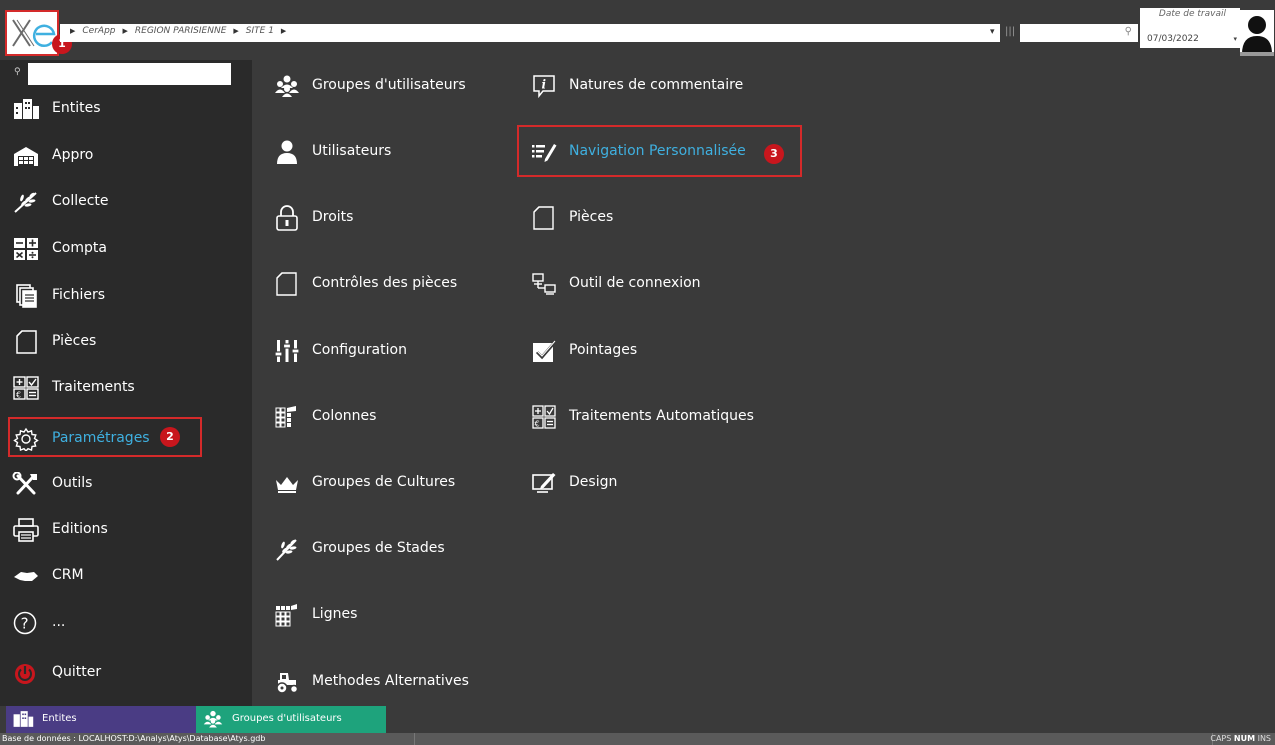  What do you see at coordinates (544, 87) in the screenshot?
I see `info-comment-icon: i` at bounding box center [544, 87].